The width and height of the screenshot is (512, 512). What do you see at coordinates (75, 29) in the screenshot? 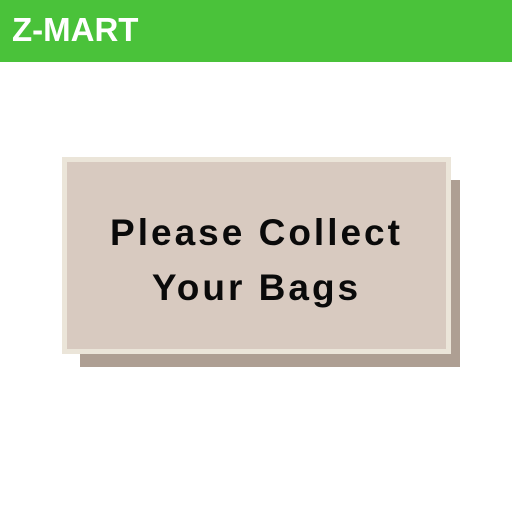
I see `store-logo-text: Z-MART` at bounding box center [75, 29].